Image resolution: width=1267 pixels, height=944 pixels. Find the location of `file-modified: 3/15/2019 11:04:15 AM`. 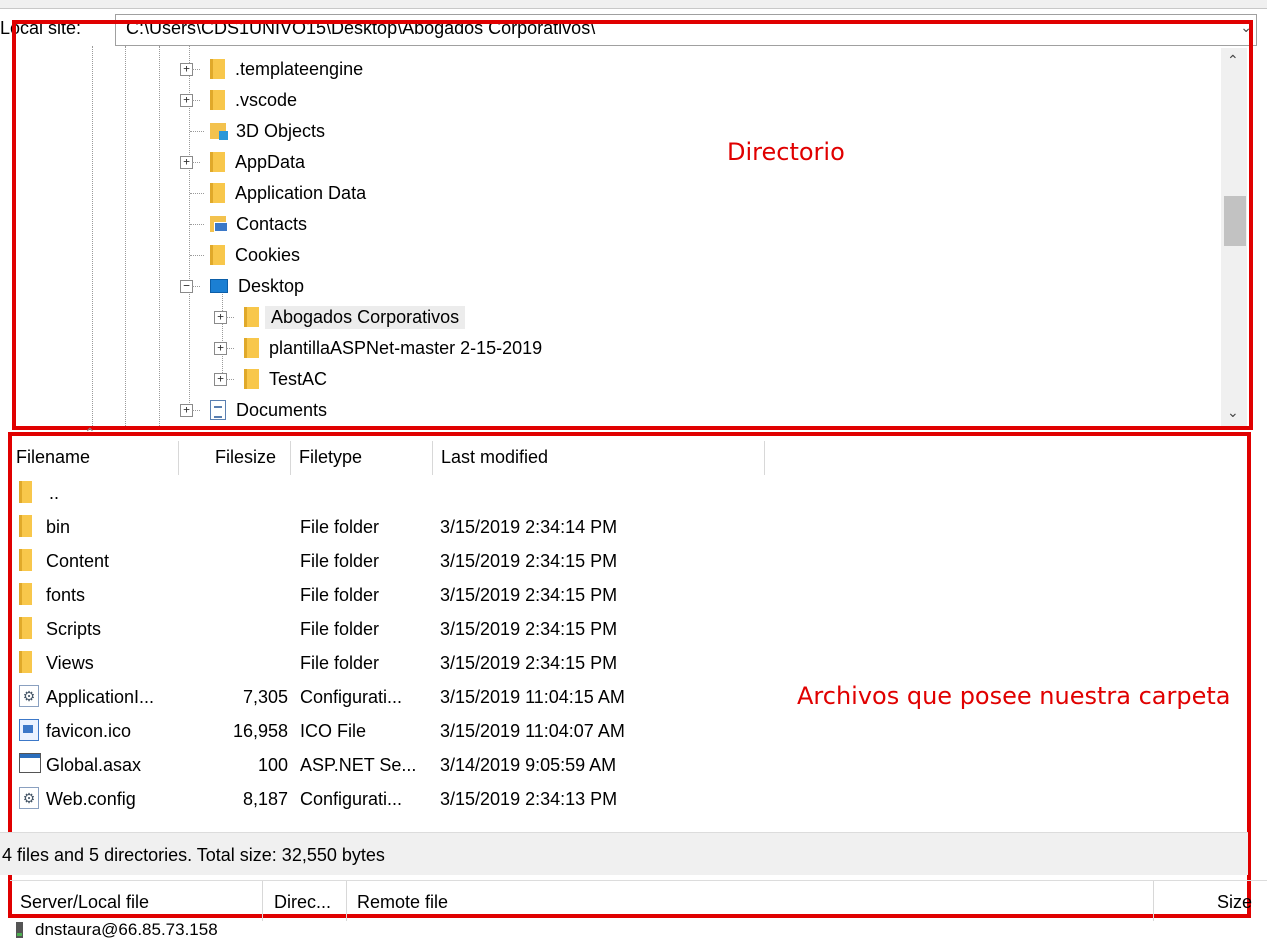

file-modified: 3/15/2019 11:04:15 AM is located at coordinates (532, 697).